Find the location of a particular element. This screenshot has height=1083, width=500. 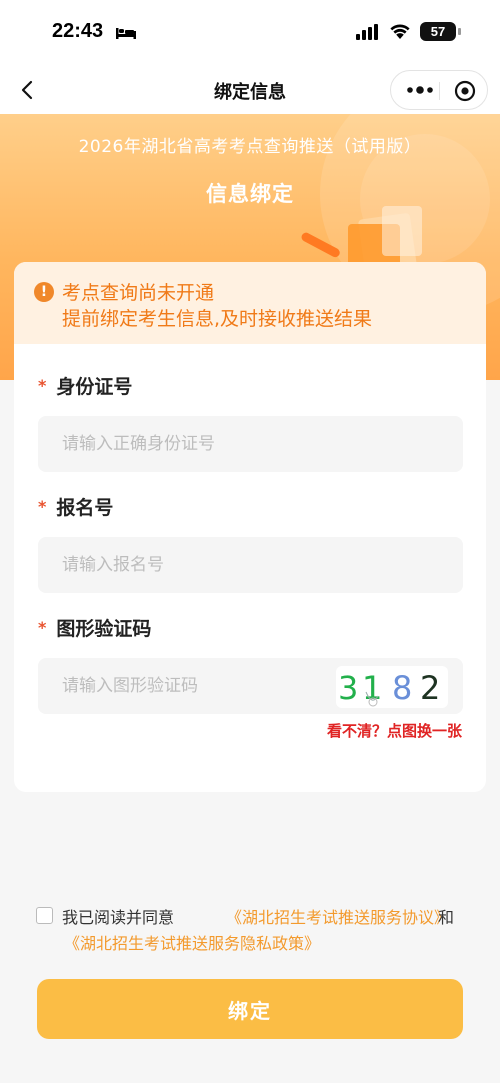

reg-no-input is located at coordinates (250, 565).